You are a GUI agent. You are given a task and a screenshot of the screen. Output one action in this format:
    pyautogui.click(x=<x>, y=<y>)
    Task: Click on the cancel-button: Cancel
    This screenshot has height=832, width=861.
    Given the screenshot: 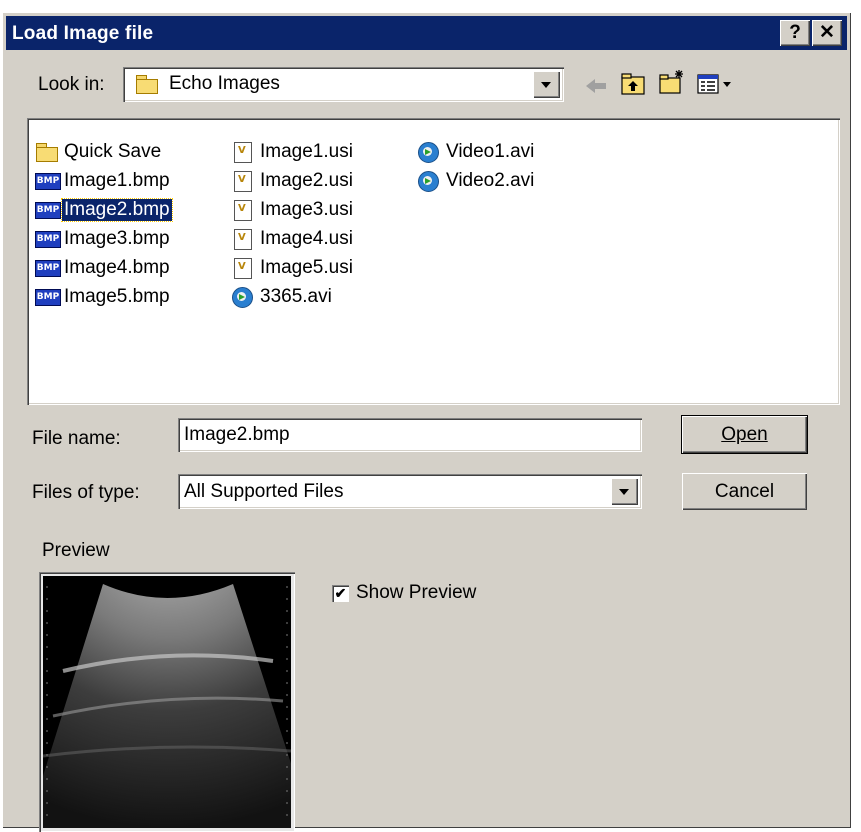 What is the action you would take?
    pyautogui.click(x=744, y=491)
    